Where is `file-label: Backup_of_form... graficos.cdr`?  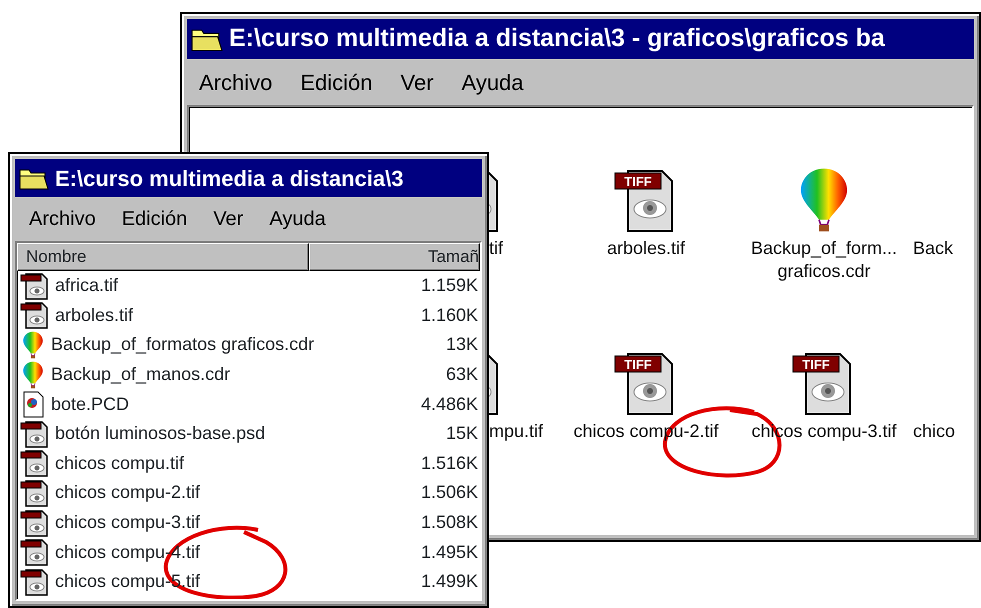
file-label: Backup_of_form... graficos.cdr is located at coordinates (824, 260).